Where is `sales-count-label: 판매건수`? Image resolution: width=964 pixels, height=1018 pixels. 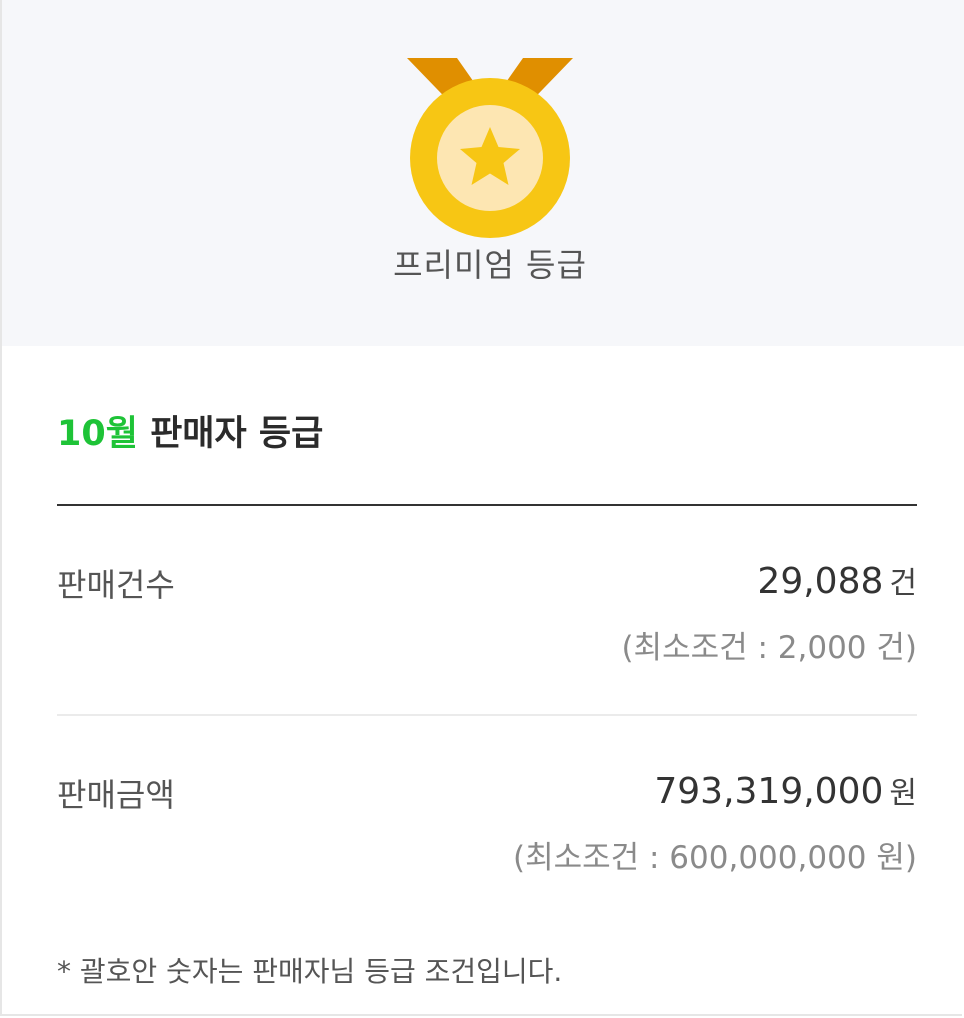 sales-count-label: 판매건수 is located at coordinates (116, 585).